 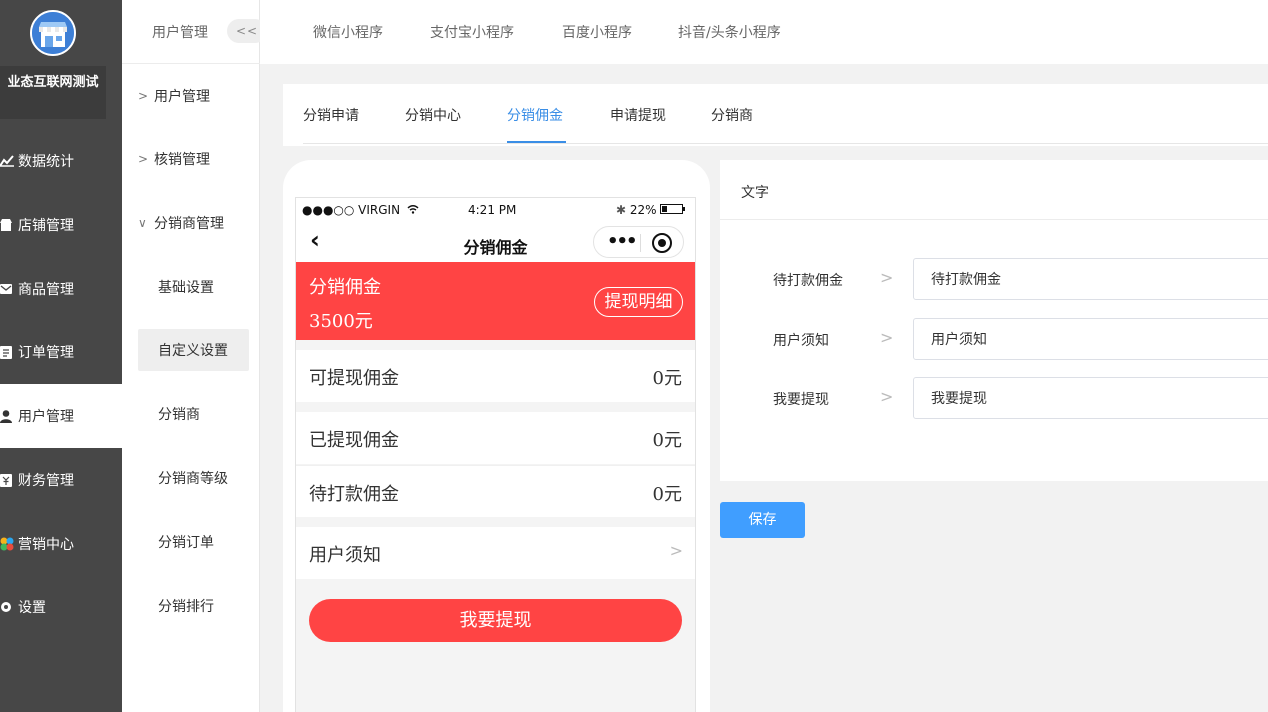 I want to click on tab-distribution-apply: 分销申请, so click(x=331, y=115).